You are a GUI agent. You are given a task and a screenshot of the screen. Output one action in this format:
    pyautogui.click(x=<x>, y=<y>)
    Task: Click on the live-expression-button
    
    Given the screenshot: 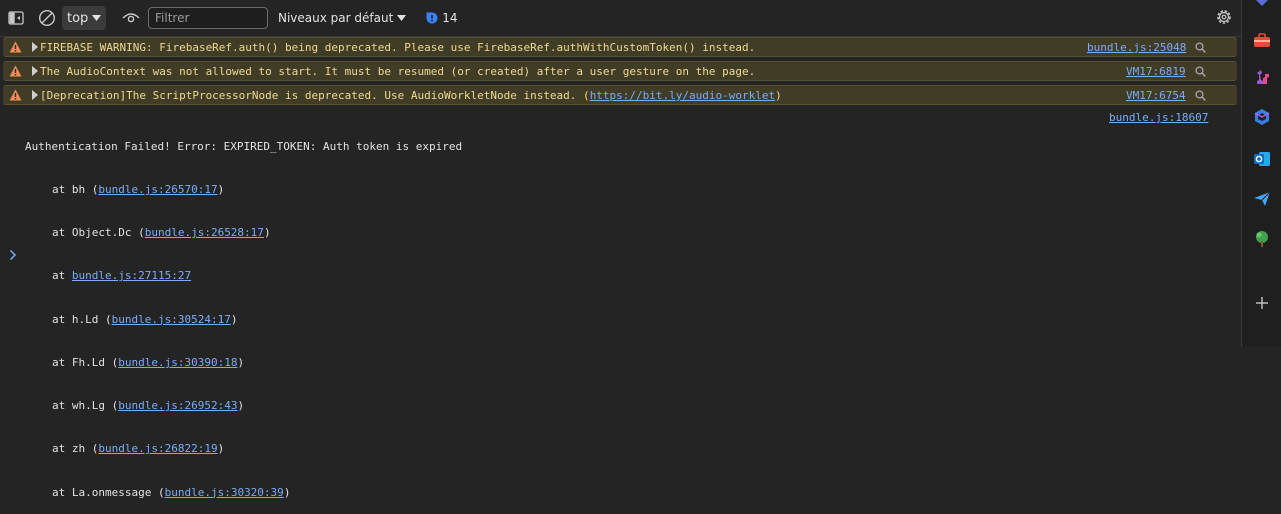 What is the action you would take?
    pyautogui.click(x=131, y=18)
    